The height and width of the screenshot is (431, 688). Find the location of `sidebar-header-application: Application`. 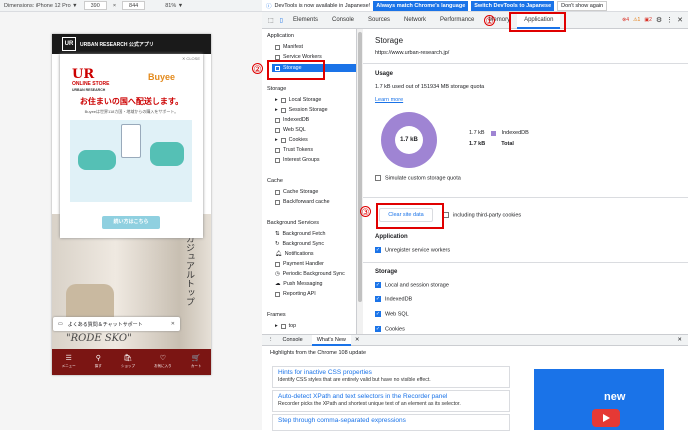

sidebar-header-application: Application is located at coordinates (280, 36).